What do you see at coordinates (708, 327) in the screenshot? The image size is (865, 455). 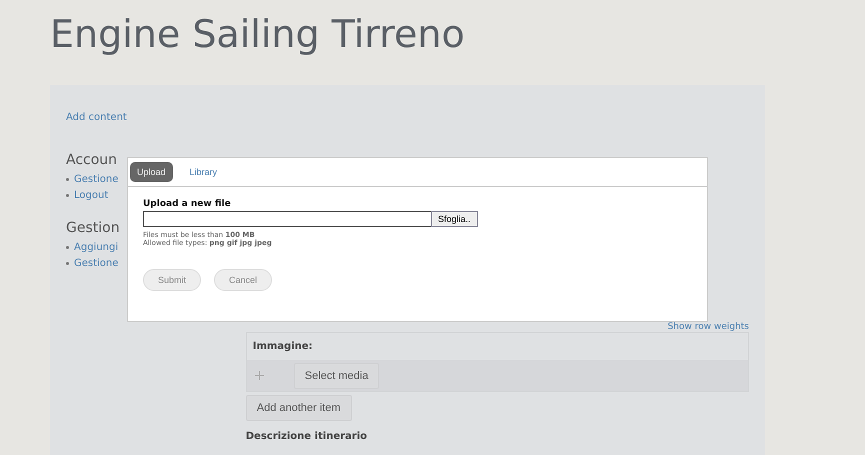 I see `row-weights-link: Show row weights` at bounding box center [708, 327].